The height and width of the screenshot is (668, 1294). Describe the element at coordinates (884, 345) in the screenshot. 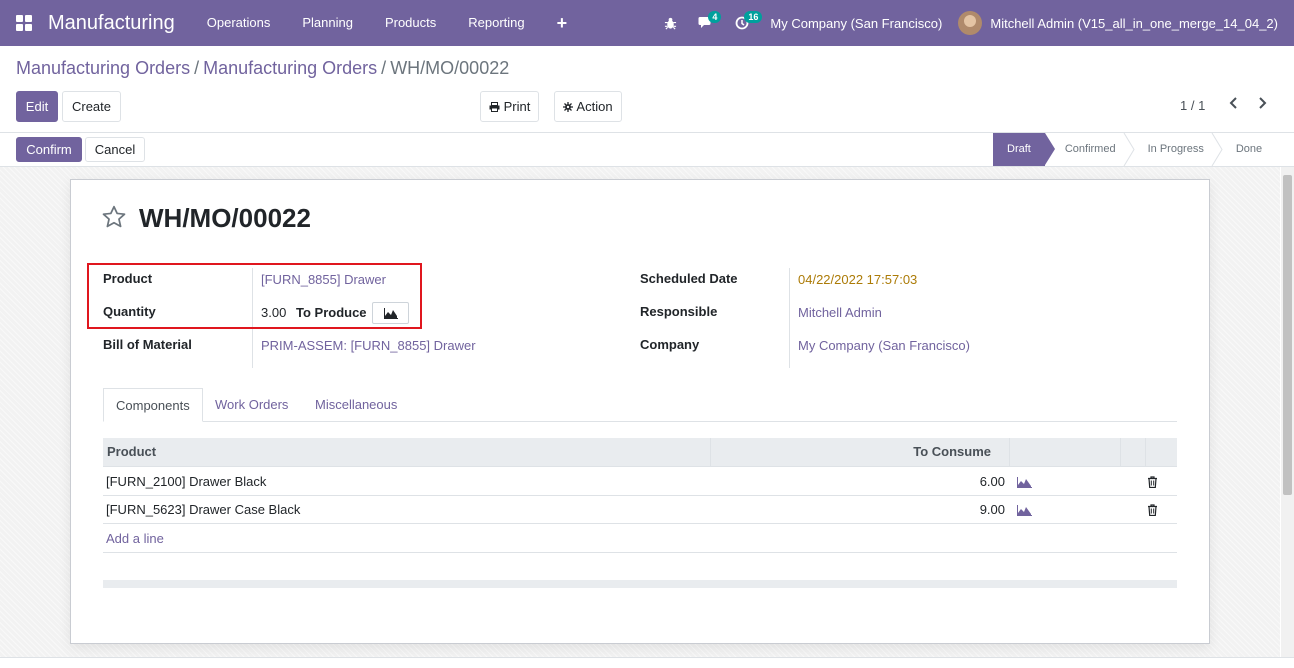

I see `company-value: My Company (San Francisco)` at that location.